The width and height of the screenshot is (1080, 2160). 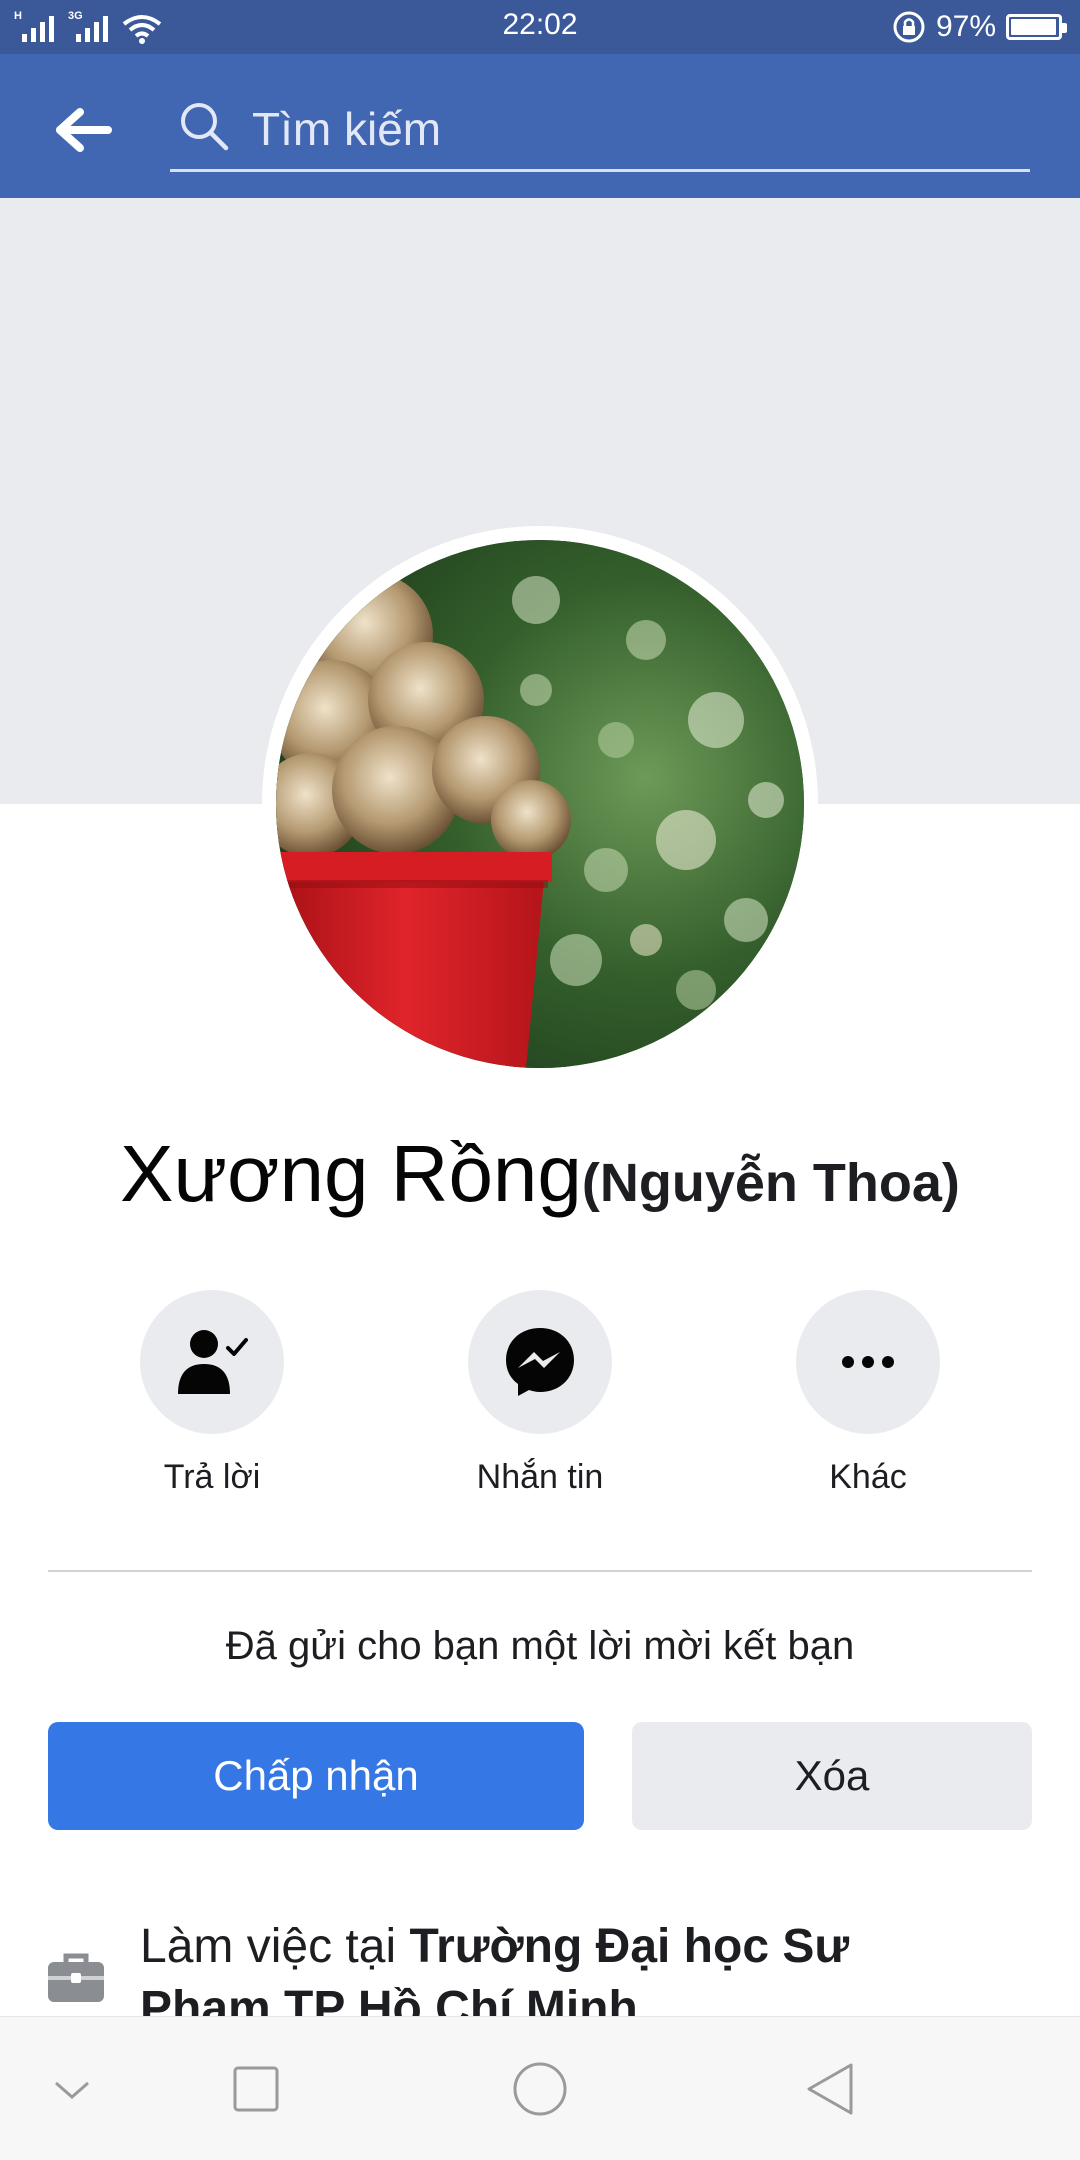 I want to click on home-icon, so click(x=540, y=2089).